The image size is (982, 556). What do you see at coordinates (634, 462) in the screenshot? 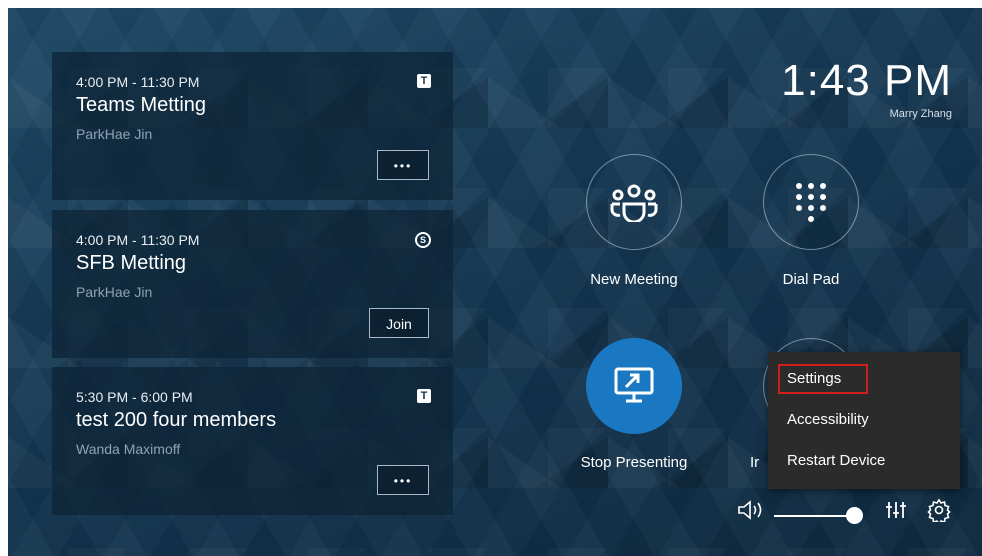
I see `stop-presenting-label: Stop Presenting` at bounding box center [634, 462].